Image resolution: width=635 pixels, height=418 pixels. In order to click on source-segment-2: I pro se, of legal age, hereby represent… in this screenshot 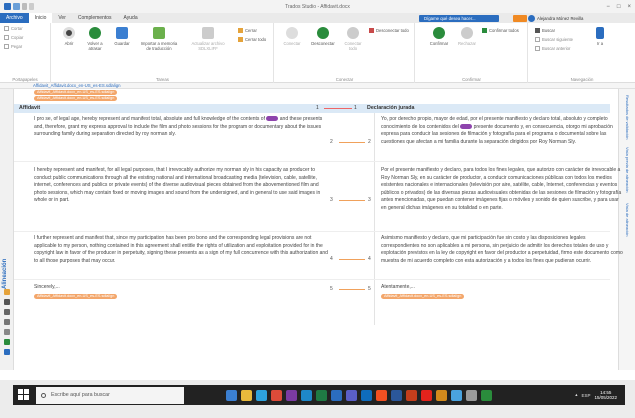, I will do `click(183, 127)`.